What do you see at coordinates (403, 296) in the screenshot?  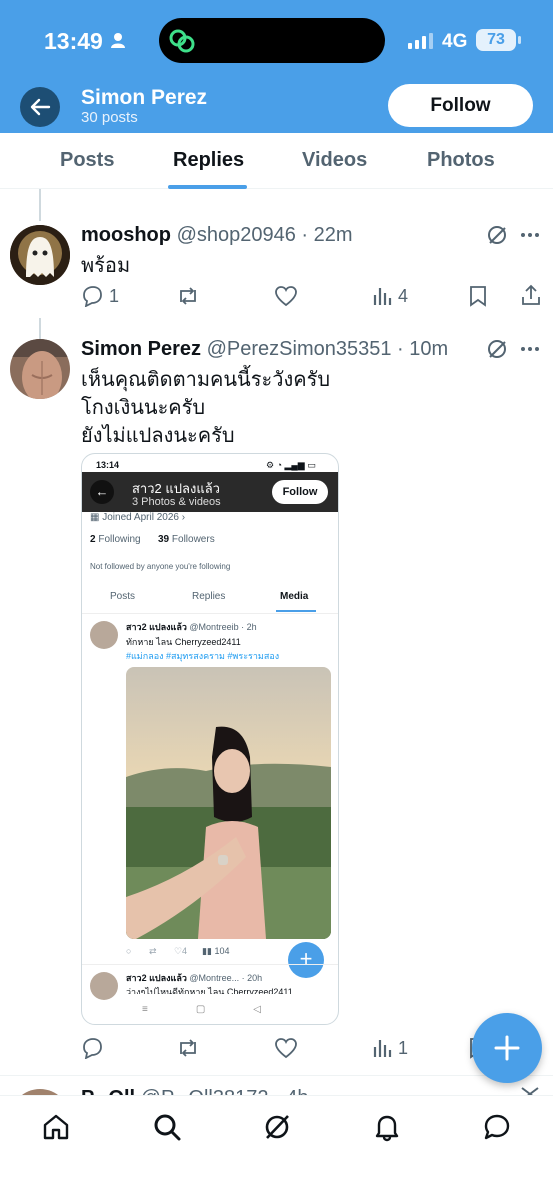 I see `views-count: 4` at bounding box center [403, 296].